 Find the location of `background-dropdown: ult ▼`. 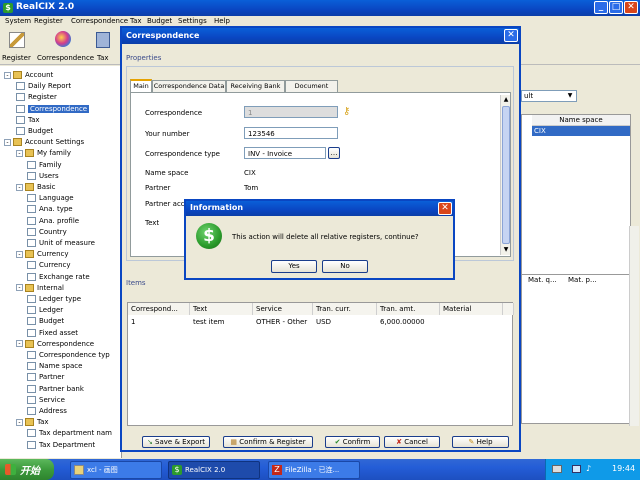

background-dropdown: ult ▼ is located at coordinates (549, 96).